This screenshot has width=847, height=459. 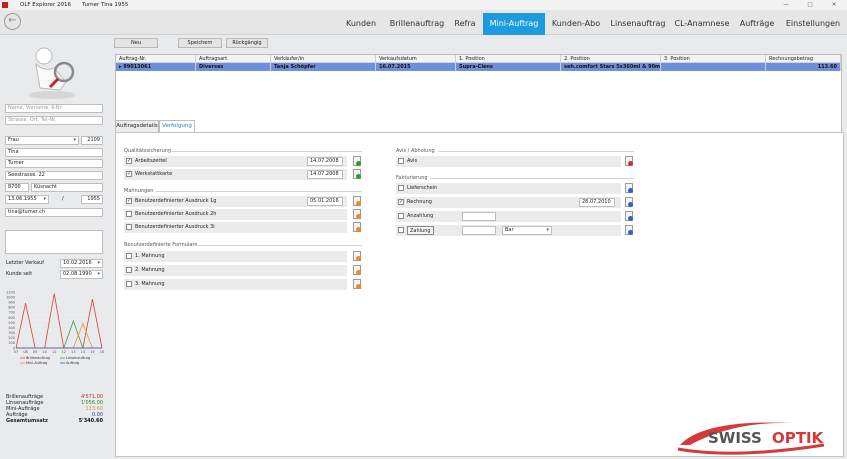 What do you see at coordinates (129, 214) in the screenshot?
I see `mahnung-2-checkbox` at bounding box center [129, 214].